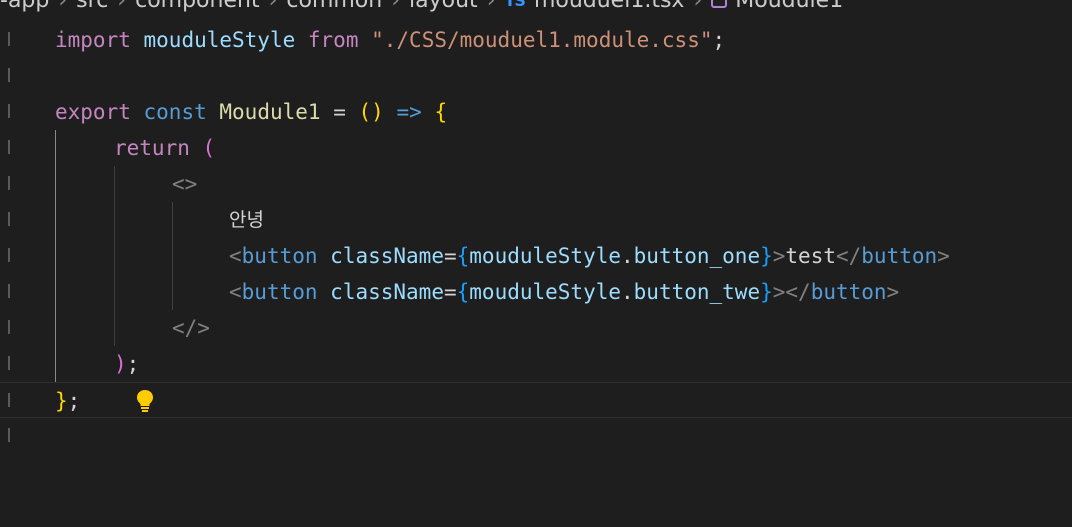 This screenshot has width=1072, height=527. I want to click on code-line-6: 안녕, so click(536, 220).